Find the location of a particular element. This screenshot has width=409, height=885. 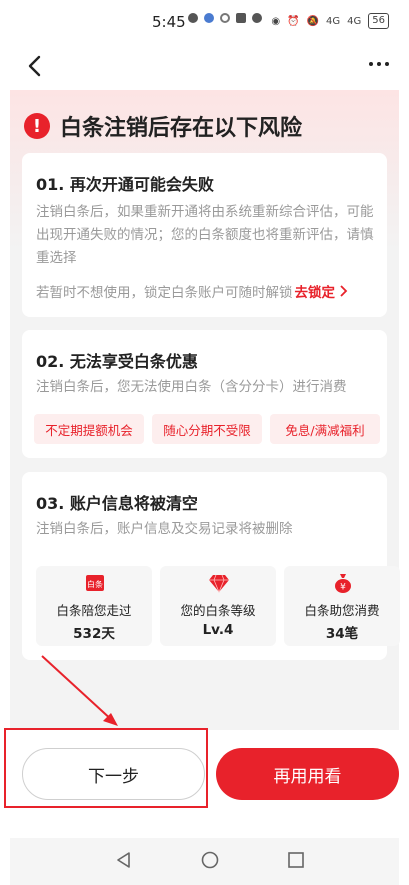

account-stats: 白条 白条陪您走过 532天 您的白条等级 Lv.4 ¥ 白条助您消费 34笔 is located at coordinates (218, 606).